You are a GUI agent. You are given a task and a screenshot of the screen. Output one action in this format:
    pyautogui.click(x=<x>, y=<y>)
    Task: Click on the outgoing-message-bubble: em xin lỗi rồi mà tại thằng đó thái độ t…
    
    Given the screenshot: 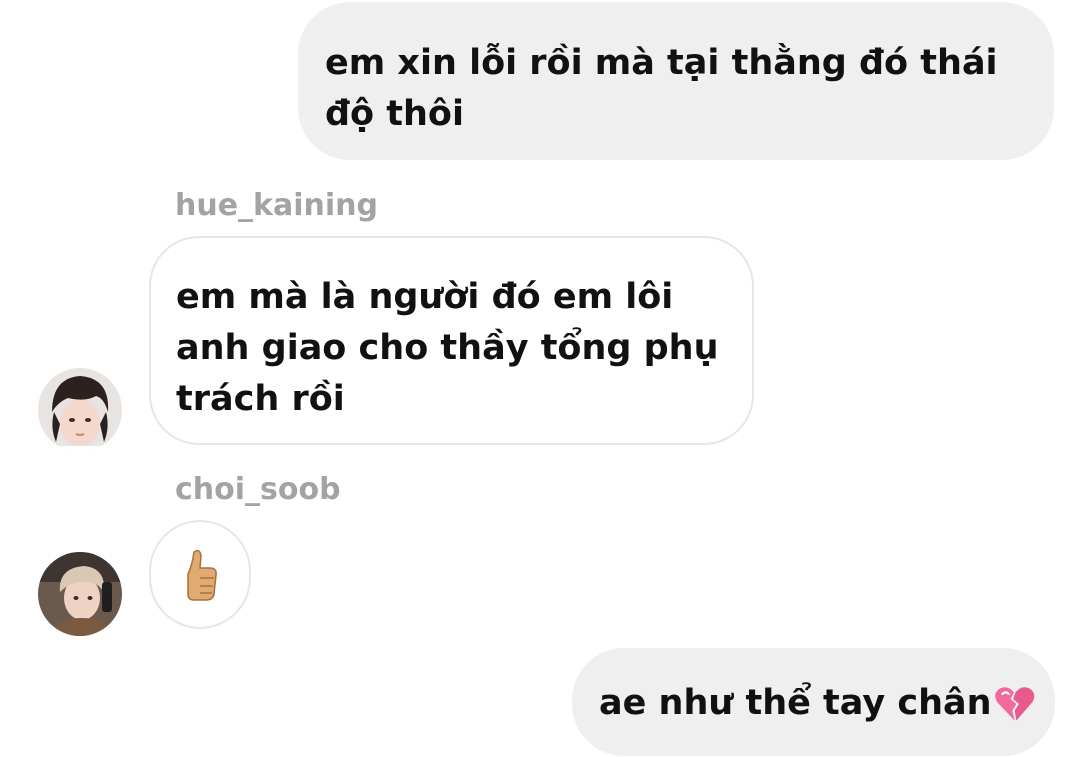 What is the action you would take?
    pyautogui.click(x=676, y=81)
    